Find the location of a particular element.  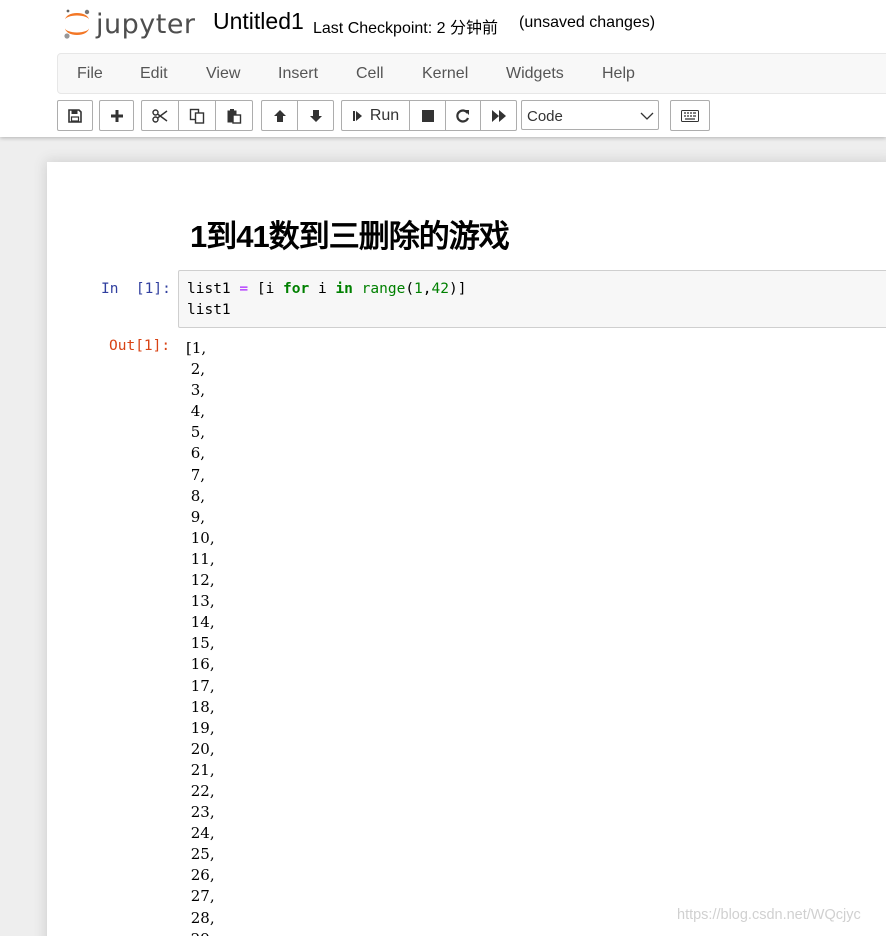

output-line: 12, is located at coordinates (200, 580).